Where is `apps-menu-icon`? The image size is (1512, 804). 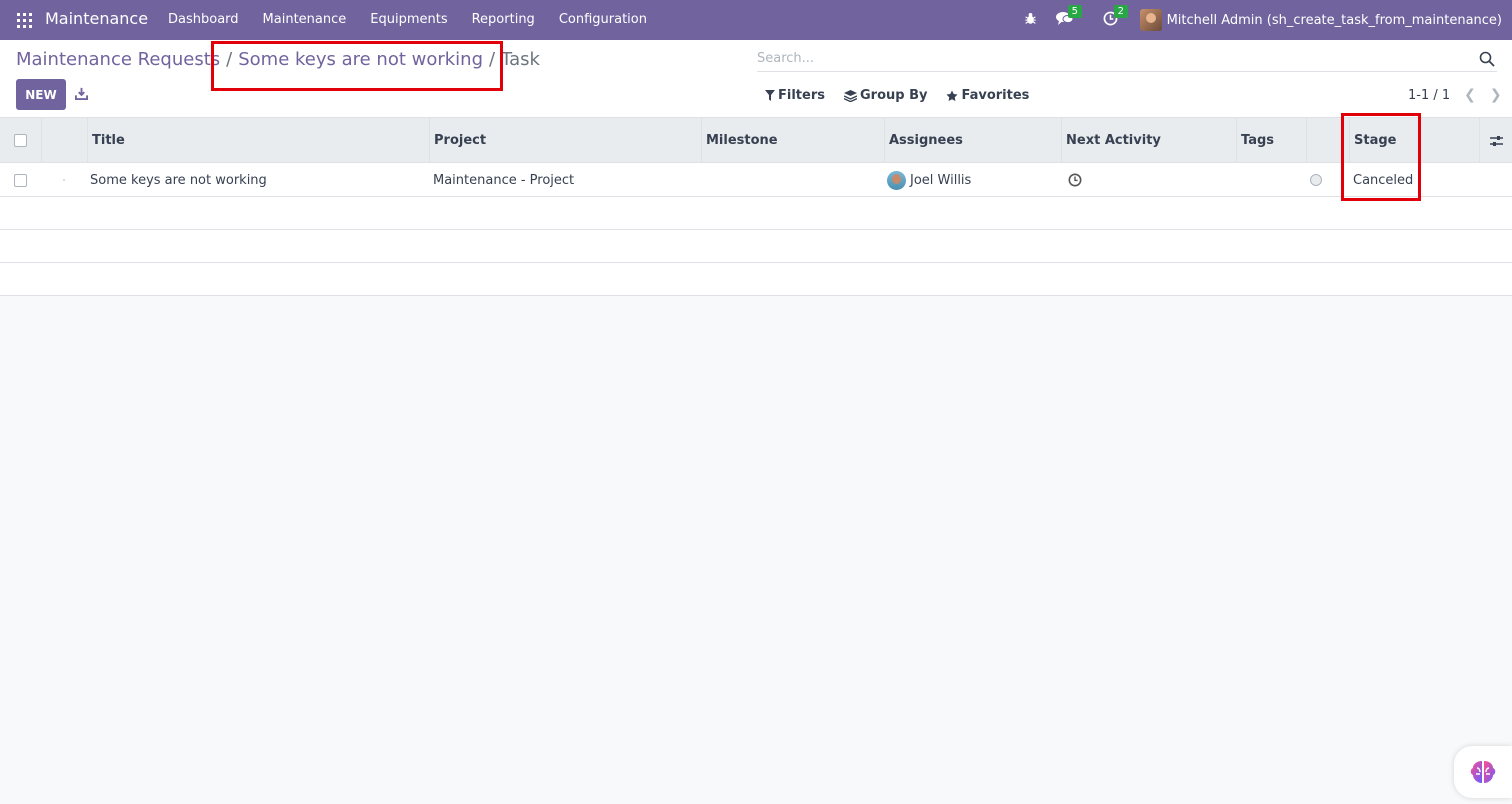
apps-menu-icon is located at coordinates (24, 20).